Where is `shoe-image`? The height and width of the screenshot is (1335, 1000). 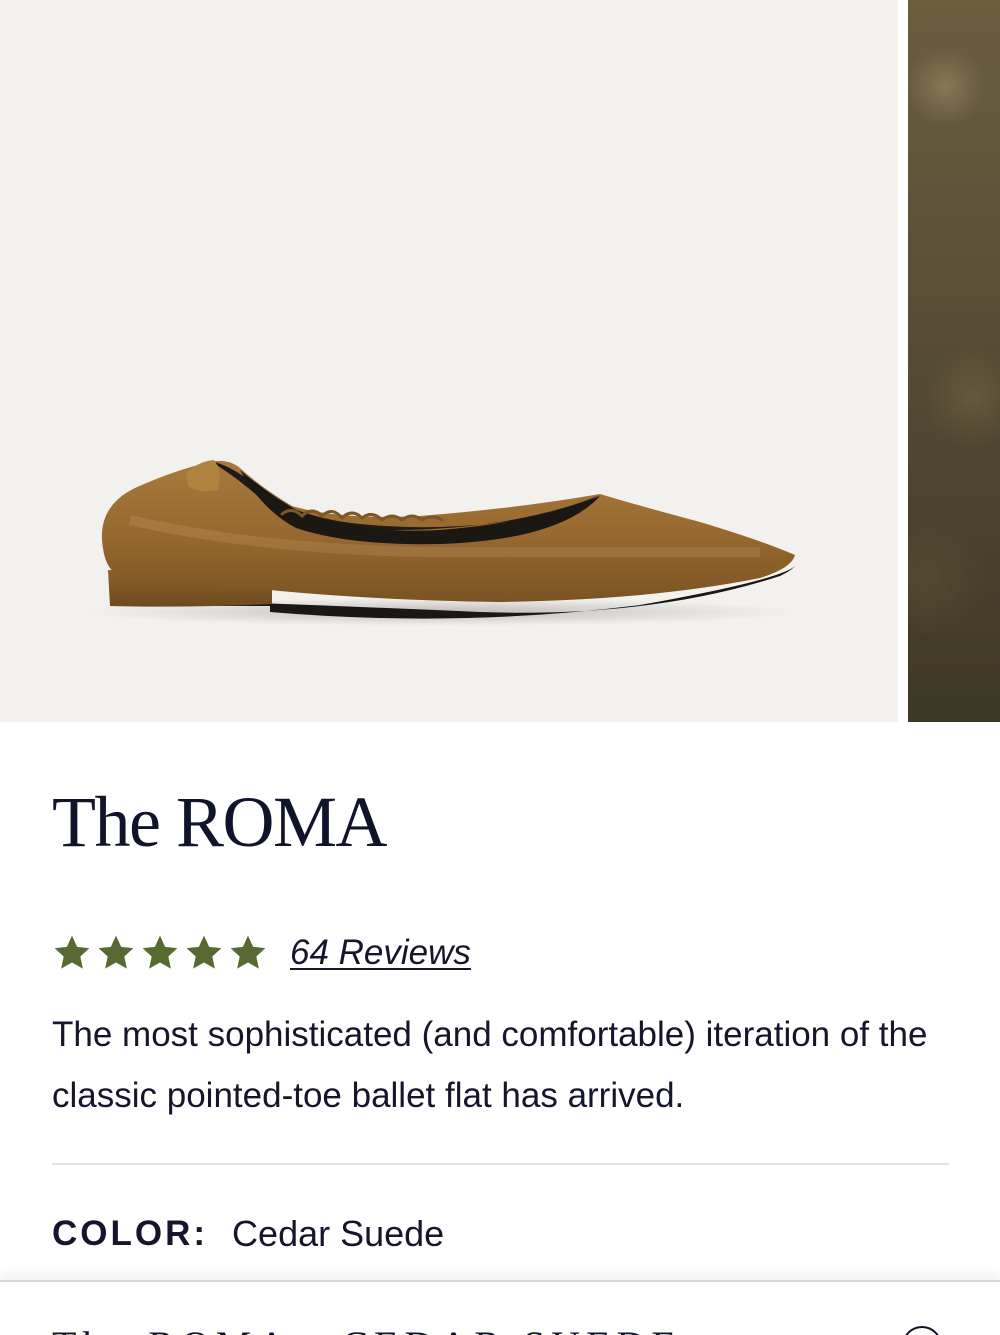 shoe-image is located at coordinates (440, 543).